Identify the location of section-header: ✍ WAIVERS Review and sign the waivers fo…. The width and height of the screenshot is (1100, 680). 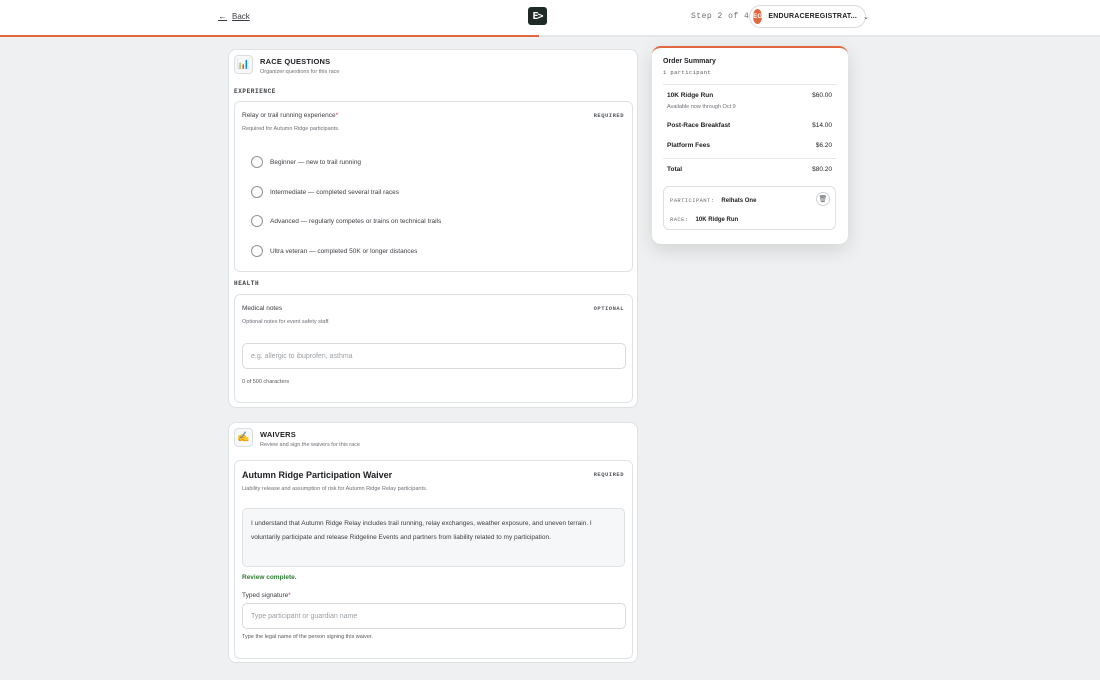
(297, 438).